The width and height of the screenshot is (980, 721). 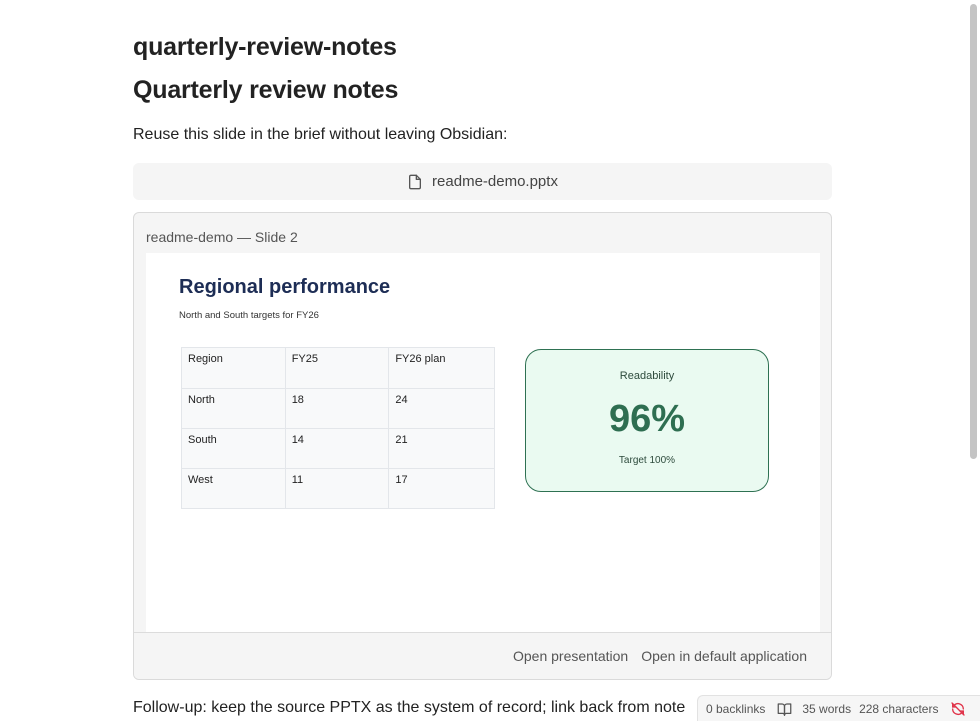 I want to click on open-default-app-link: Open in default application, so click(x=724, y=656).